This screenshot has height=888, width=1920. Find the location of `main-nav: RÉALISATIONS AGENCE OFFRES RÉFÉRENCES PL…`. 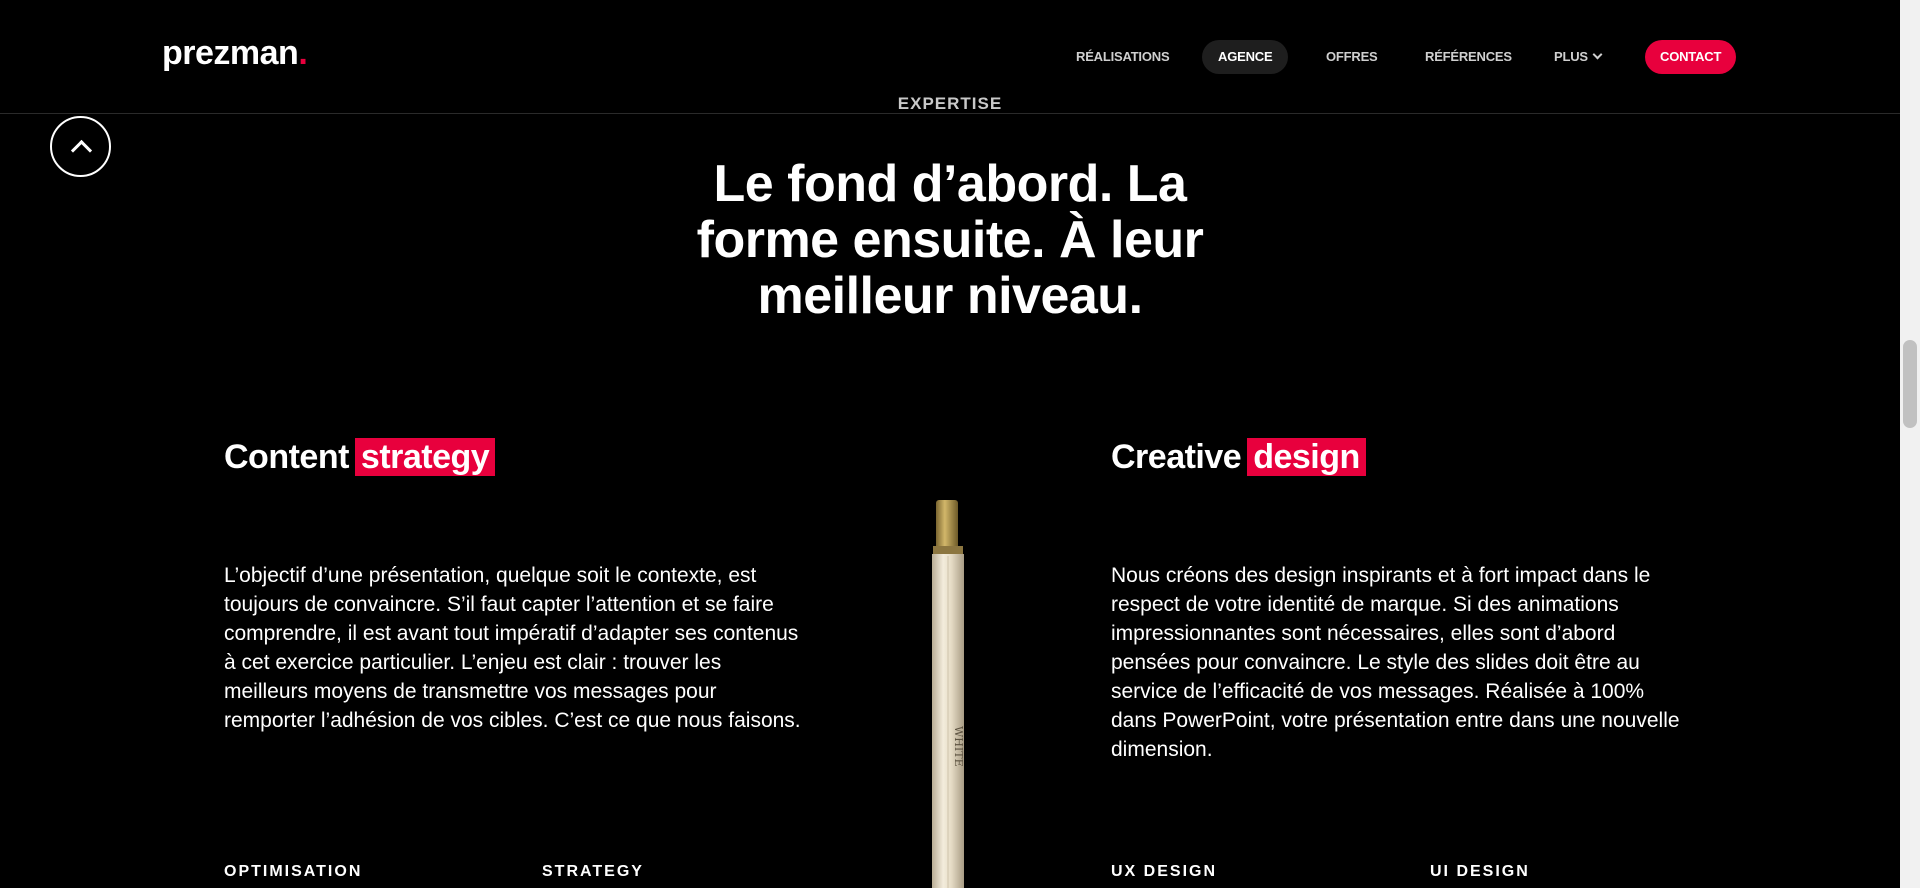

main-nav: RÉALISATIONS AGENCE OFFRES RÉFÉRENCES PL… is located at coordinates (950, 57).